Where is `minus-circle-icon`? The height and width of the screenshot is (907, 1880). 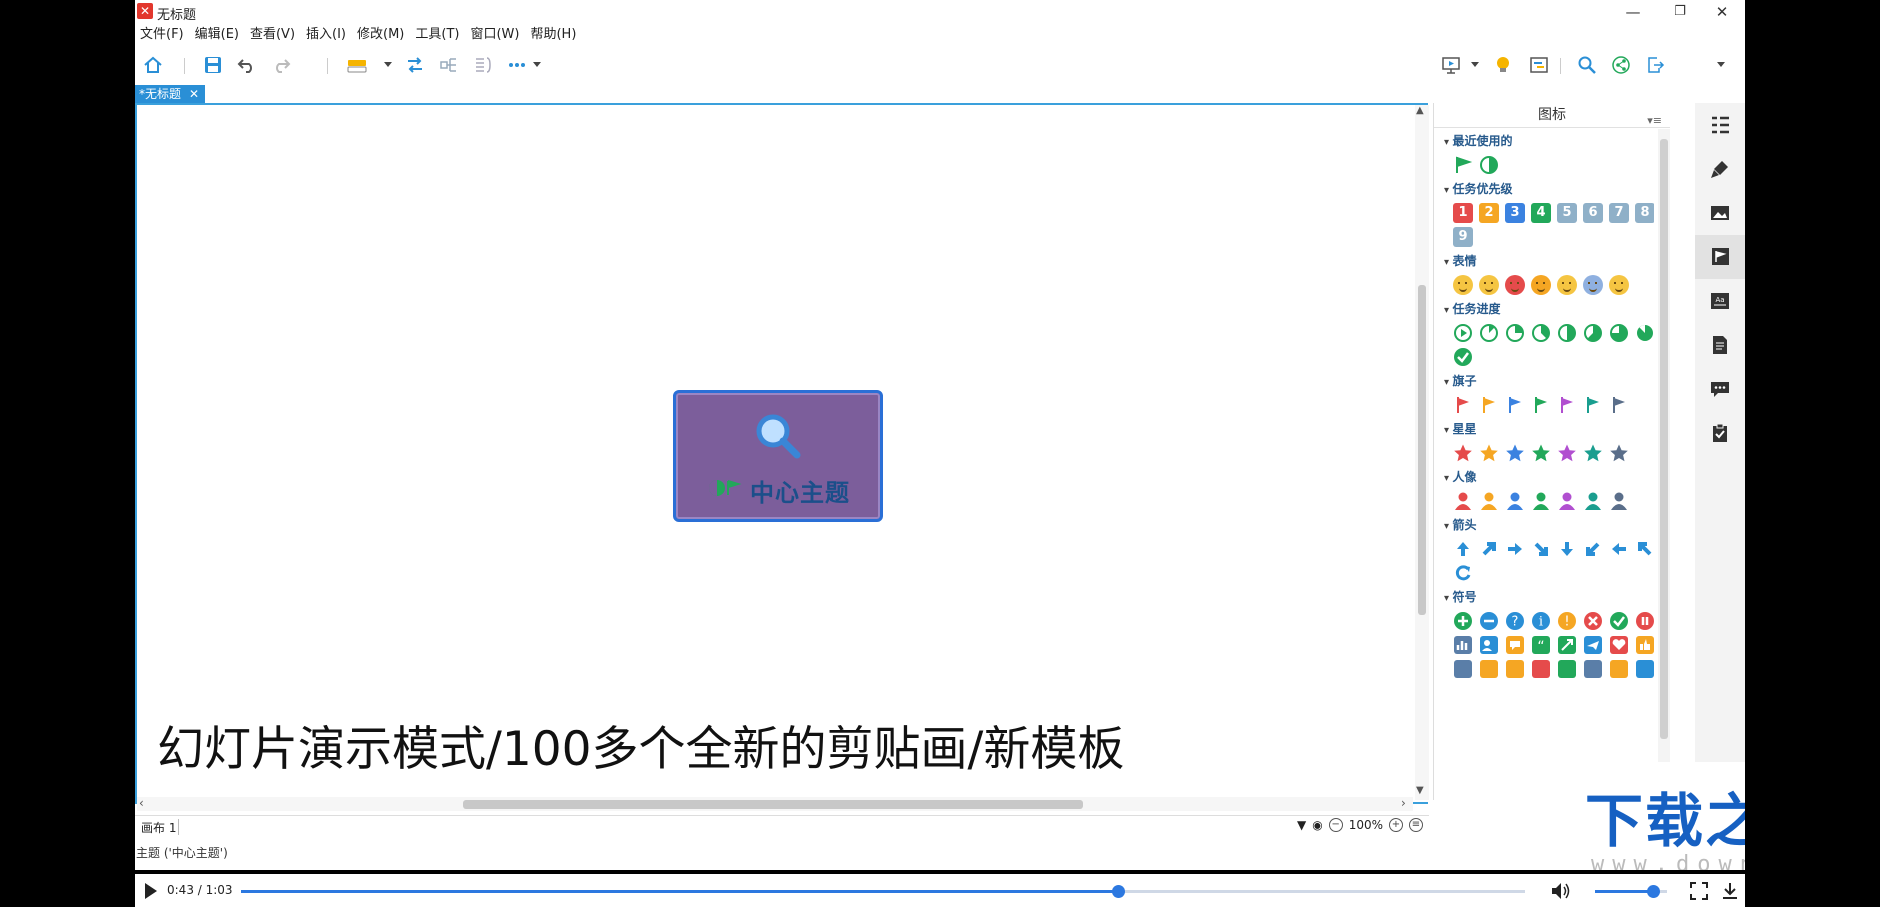
minus-circle-icon is located at coordinates (1489, 621).